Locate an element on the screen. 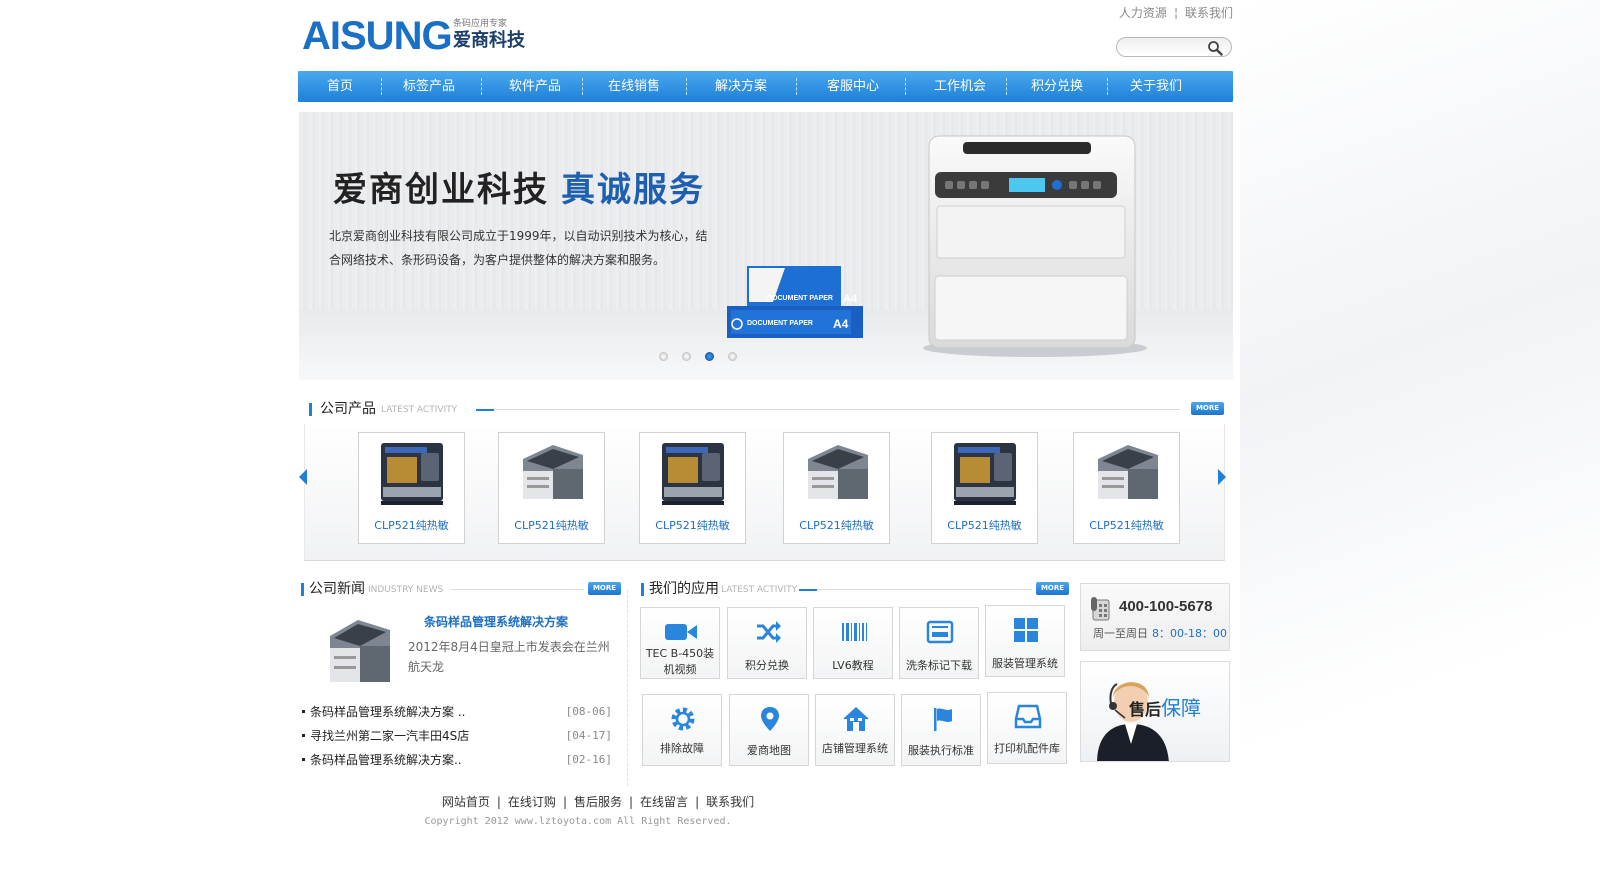 The height and width of the screenshot is (877, 1600). products-section-subtitle: LATEST ACTIVITY is located at coordinates (419, 410).